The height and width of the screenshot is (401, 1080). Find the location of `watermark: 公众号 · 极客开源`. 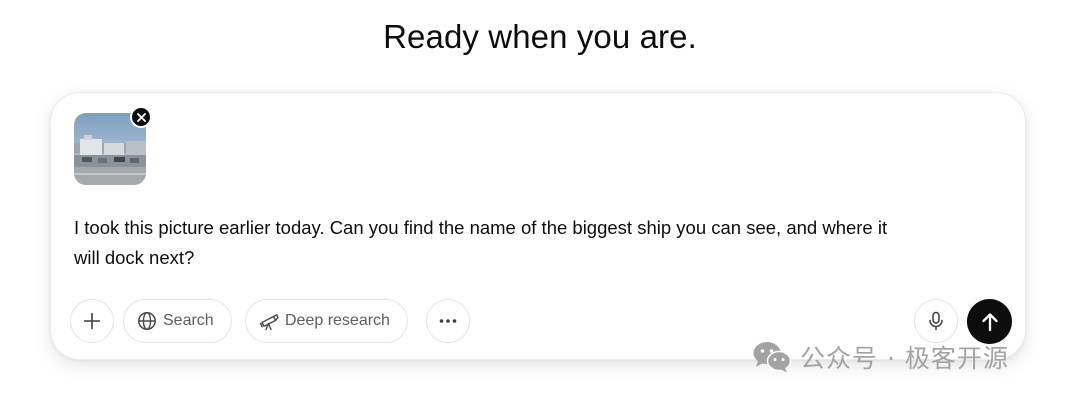

watermark: 公众号 · 极客开源 is located at coordinates (880, 357).